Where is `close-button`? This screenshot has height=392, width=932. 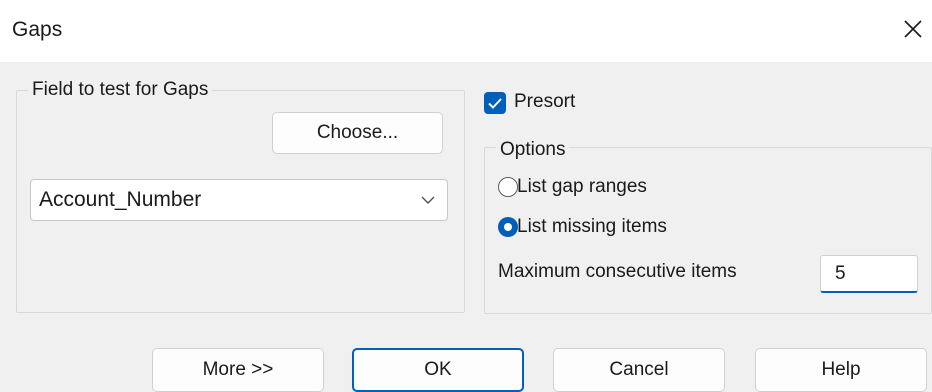 close-button is located at coordinates (913, 29).